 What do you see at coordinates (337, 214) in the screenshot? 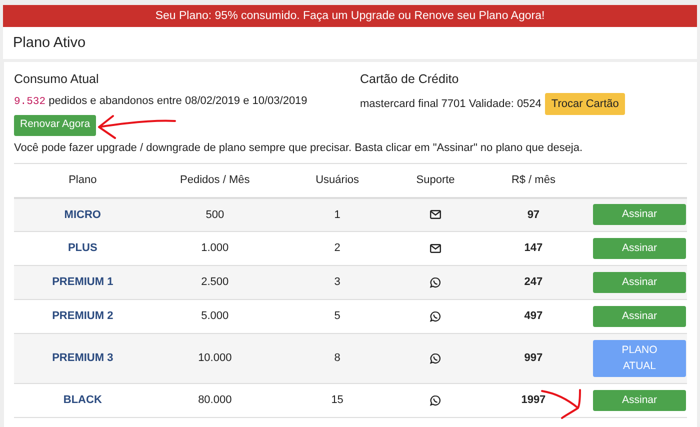
I see `table-cell: 1` at bounding box center [337, 214].